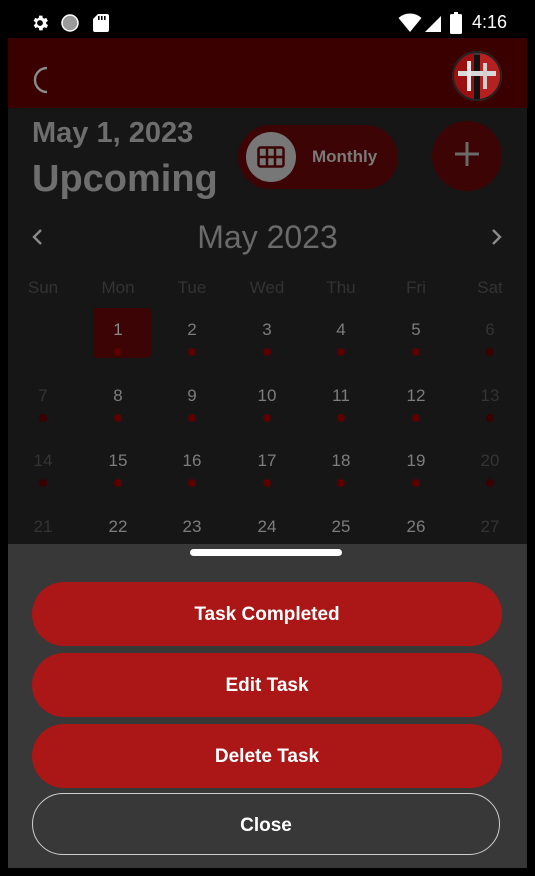 This screenshot has height=876, width=535. I want to click on weekday-label: Fri, so click(416, 287).